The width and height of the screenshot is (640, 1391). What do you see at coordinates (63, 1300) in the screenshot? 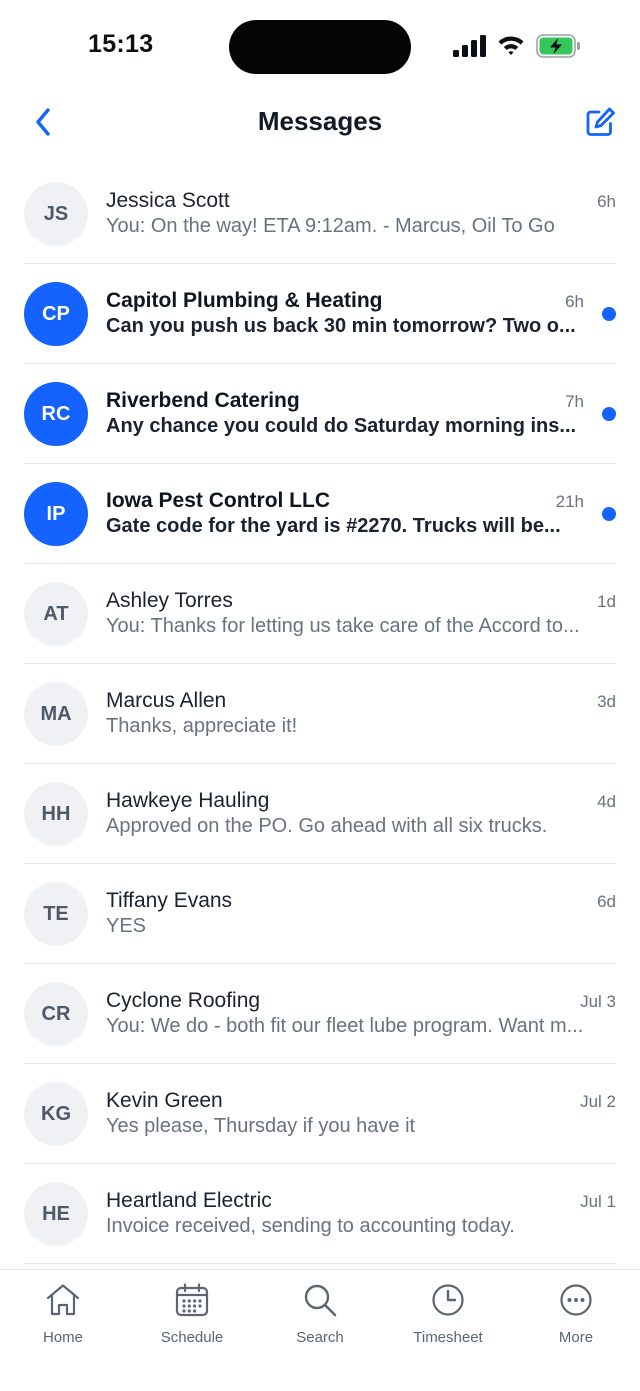
I see `home-icon` at bounding box center [63, 1300].